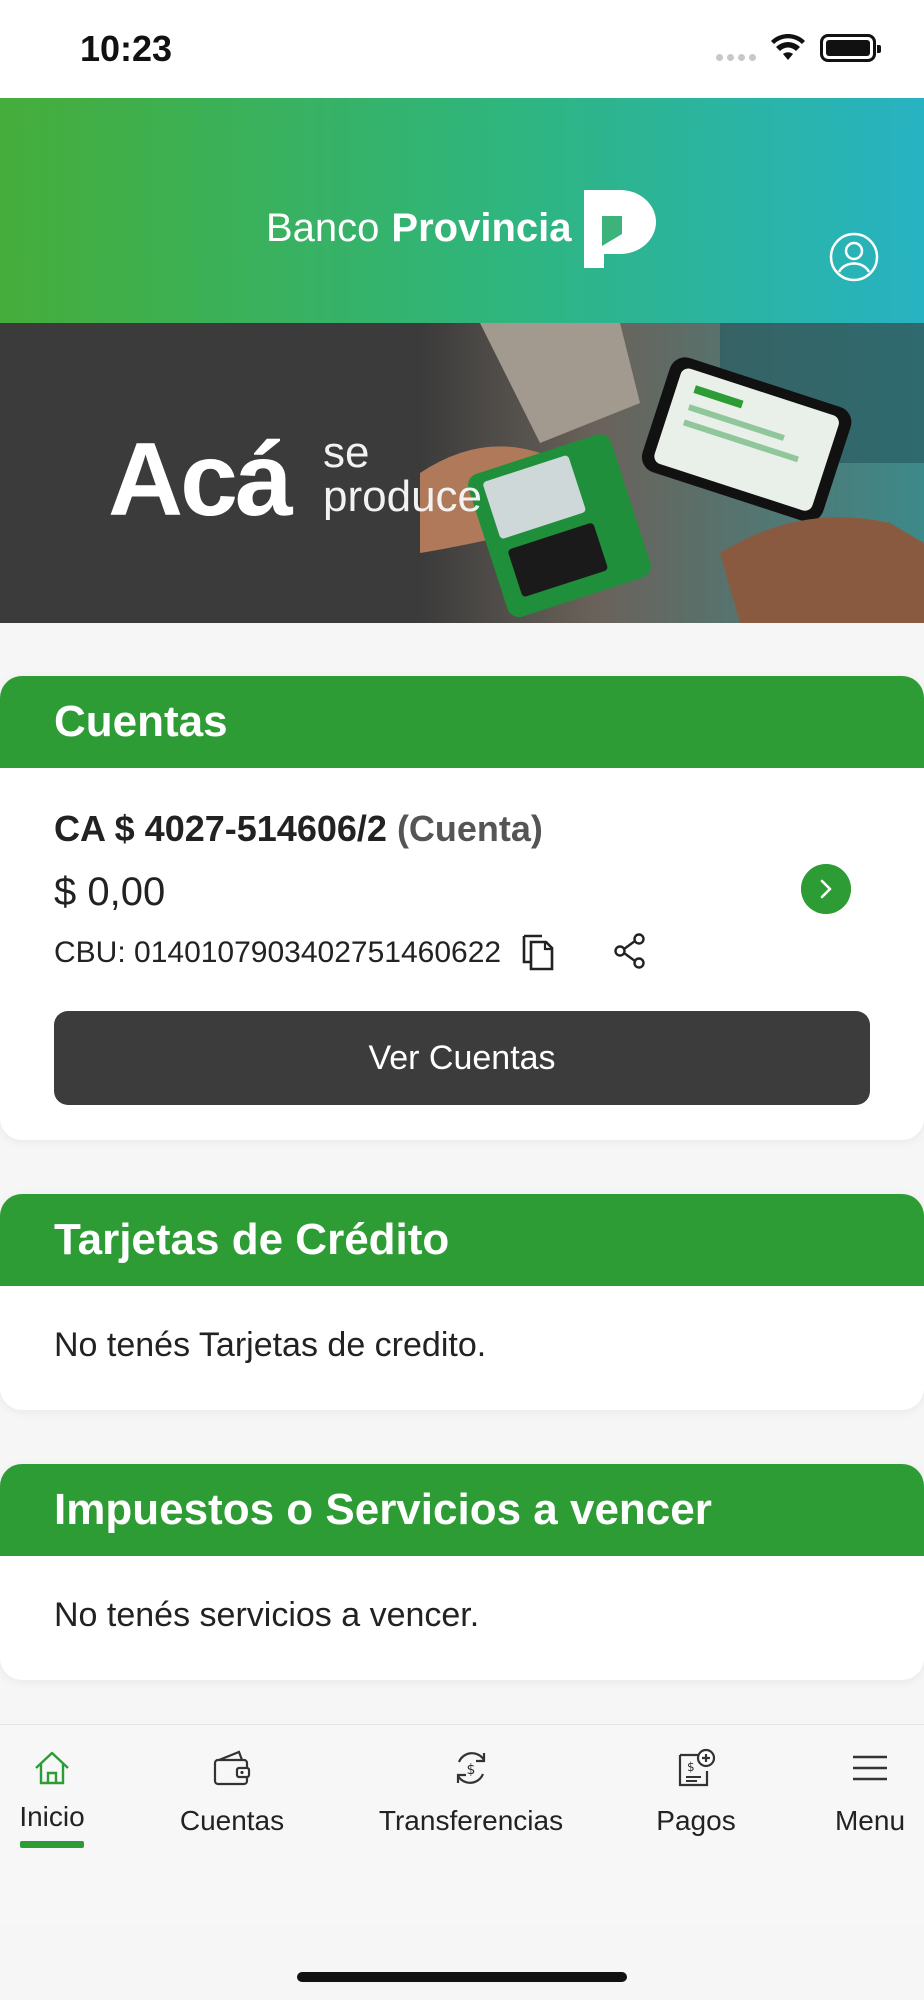 This screenshot has height=2000, width=924. What do you see at coordinates (870, 1768) in the screenshot?
I see `menu-icon` at bounding box center [870, 1768].